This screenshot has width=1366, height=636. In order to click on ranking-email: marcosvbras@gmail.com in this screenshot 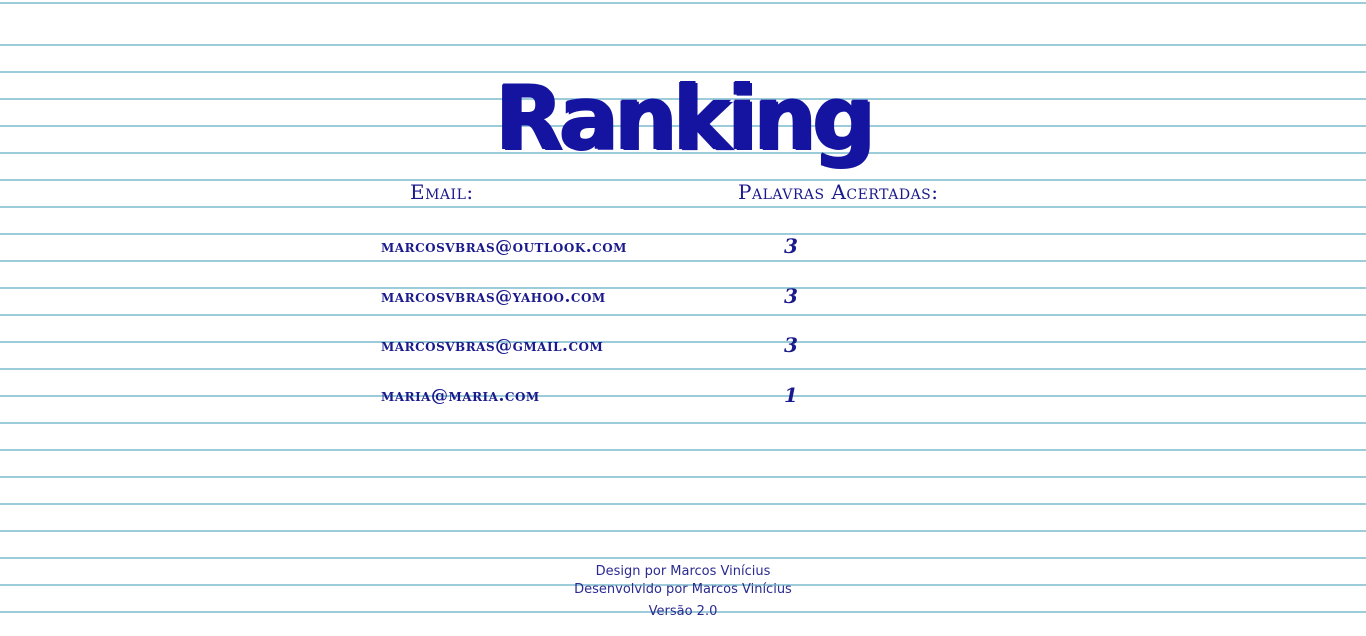, I will do `click(492, 346)`.